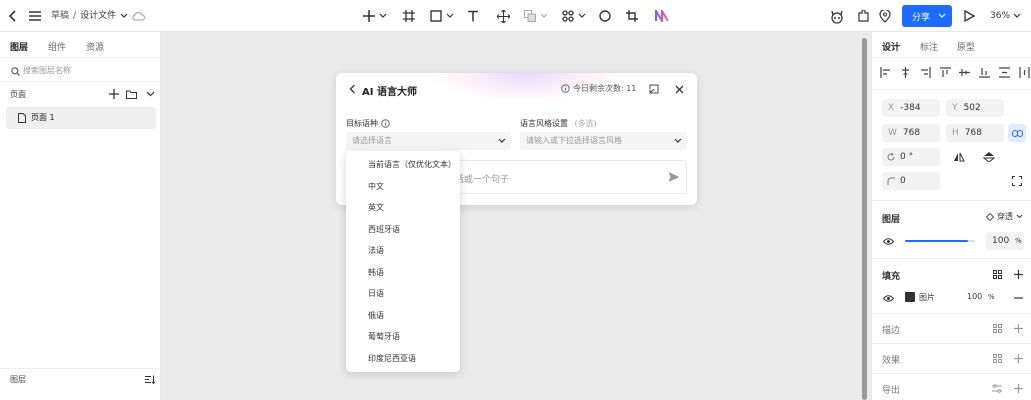 The height and width of the screenshot is (400, 1031). Describe the element at coordinates (974, 296) in the screenshot. I see `fill-opacity-value: 100` at that location.